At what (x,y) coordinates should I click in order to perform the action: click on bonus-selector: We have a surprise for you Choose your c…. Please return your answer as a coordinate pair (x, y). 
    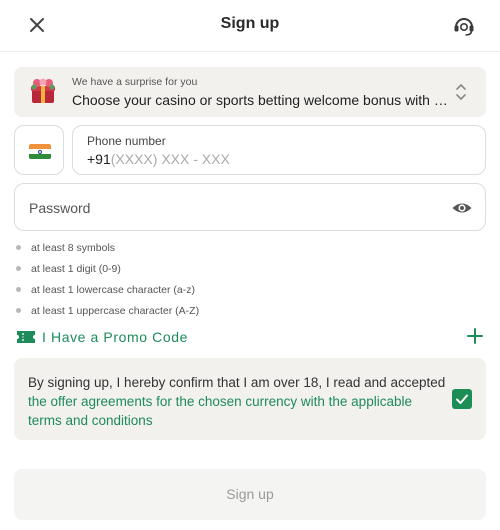
    Looking at the image, I should click on (250, 92).